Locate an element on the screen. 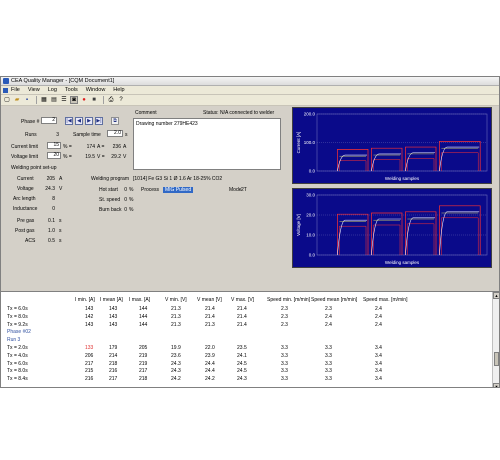 The width and height of the screenshot is (500, 460). row-label: Tx = 6.0s is located at coordinates (17, 363).